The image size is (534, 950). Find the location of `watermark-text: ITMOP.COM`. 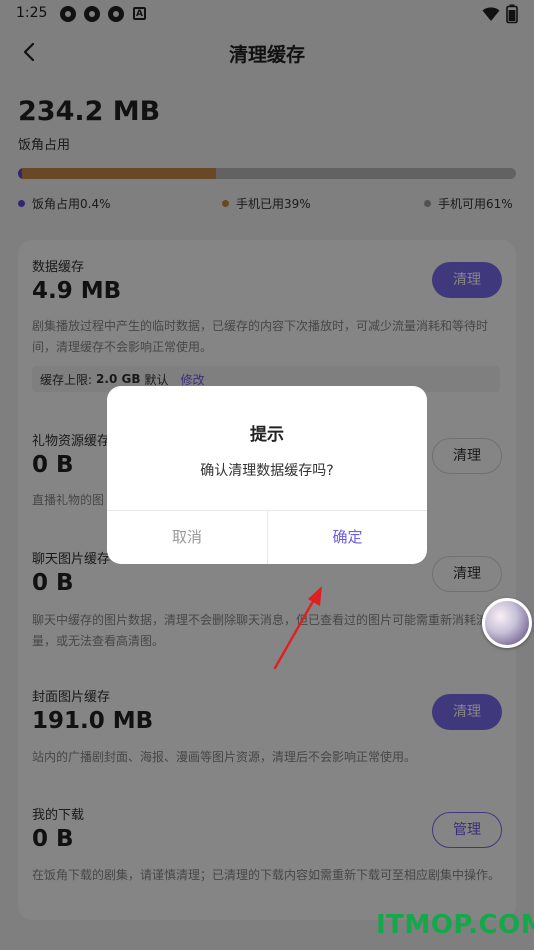

watermark-text: ITMOP.COM is located at coordinates (455, 925).